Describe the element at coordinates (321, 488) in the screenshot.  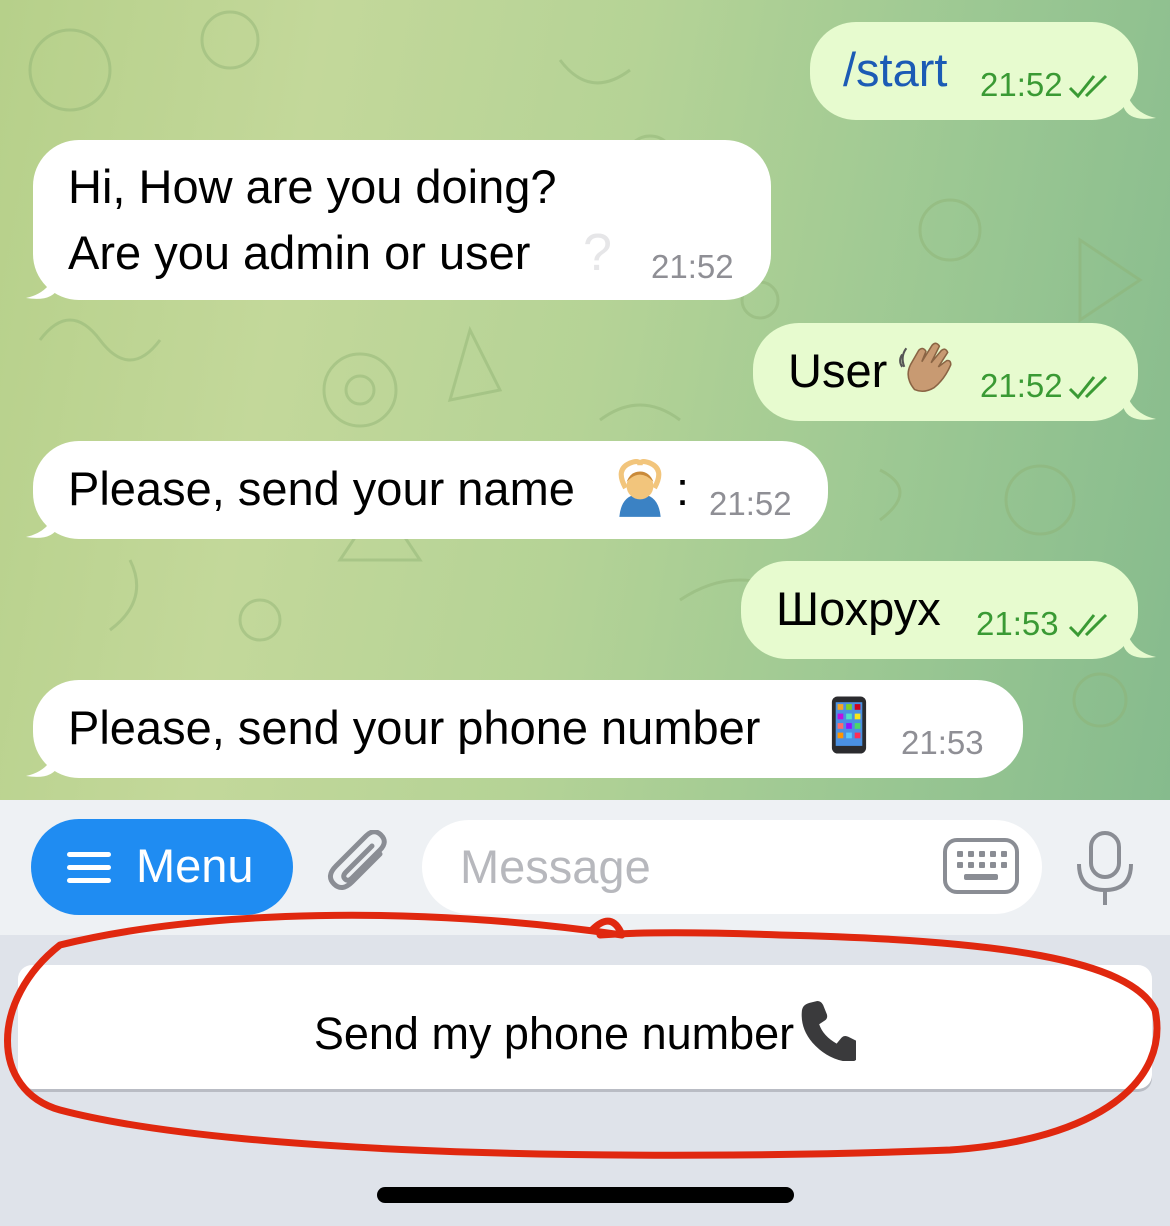
I see `message-text: Please, send your name` at that location.